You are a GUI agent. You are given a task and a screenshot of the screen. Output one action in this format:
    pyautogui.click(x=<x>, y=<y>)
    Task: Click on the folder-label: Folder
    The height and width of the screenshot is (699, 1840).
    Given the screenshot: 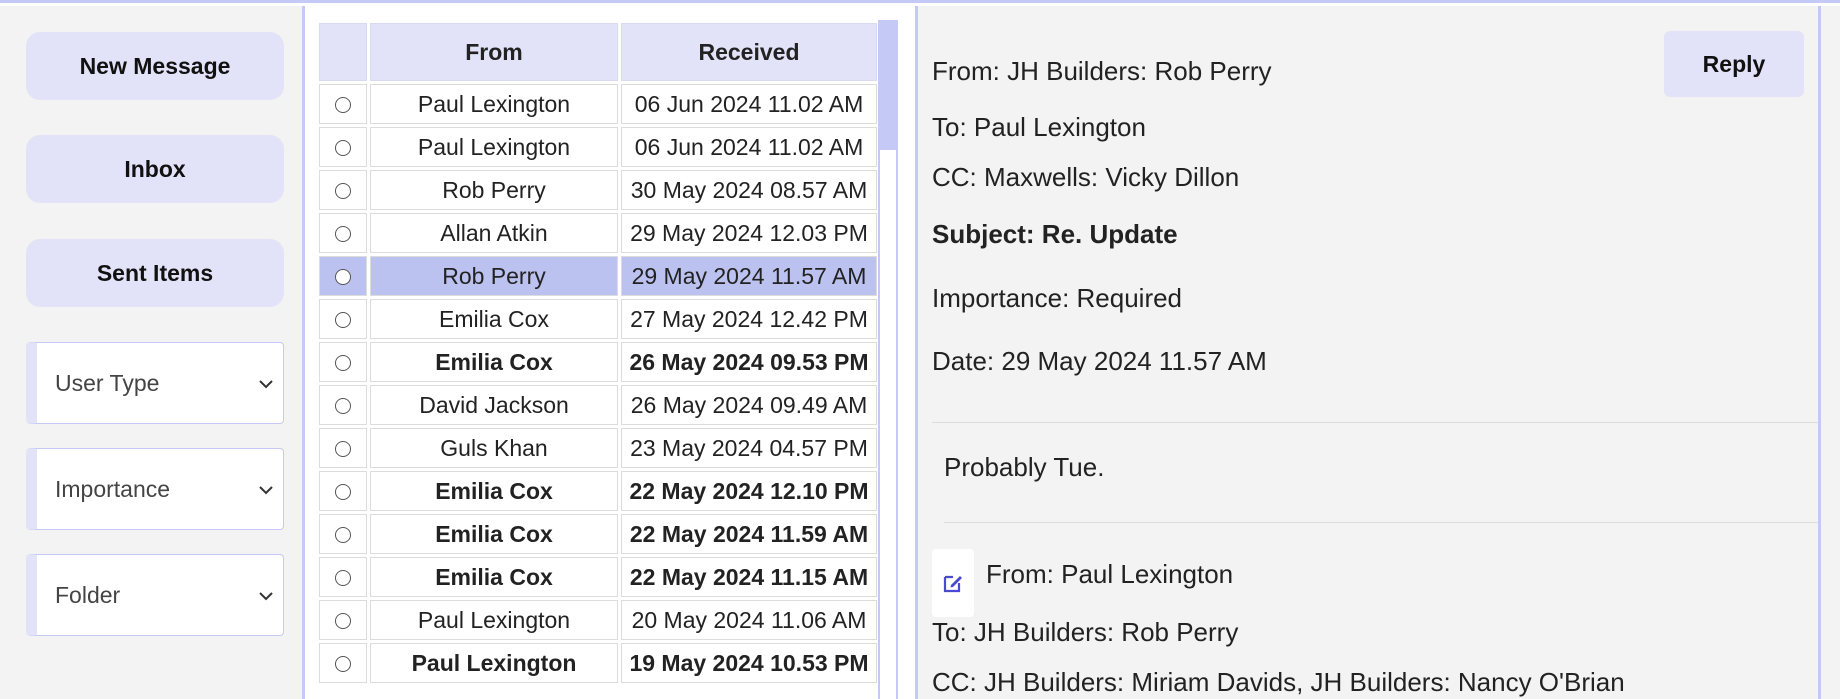 What is the action you would take?
    pyautogui.click(x=88, y=594)
    